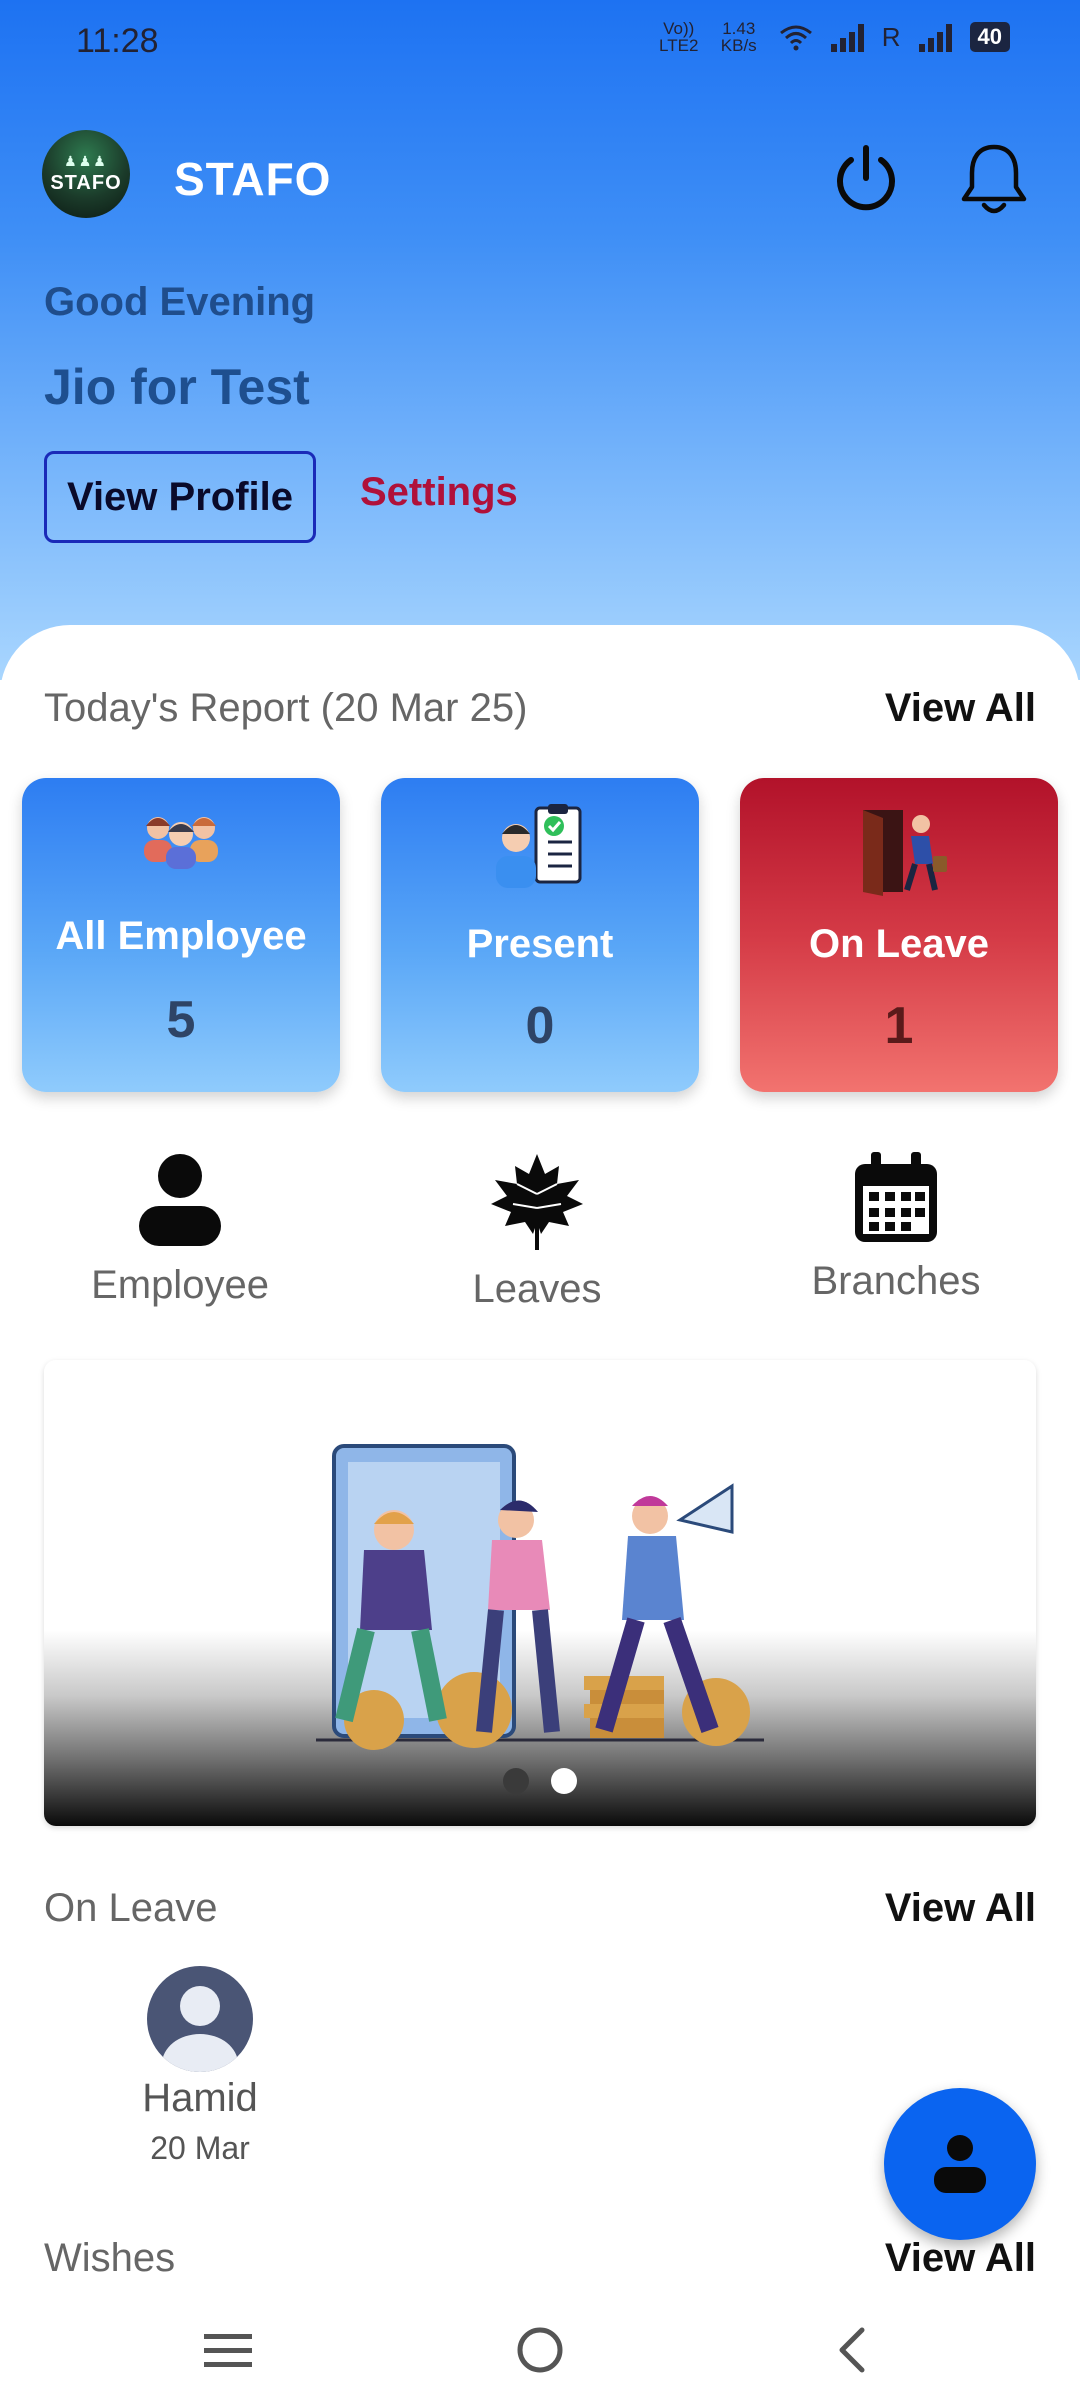  I want to click on bell-icon, so click(994, 179).